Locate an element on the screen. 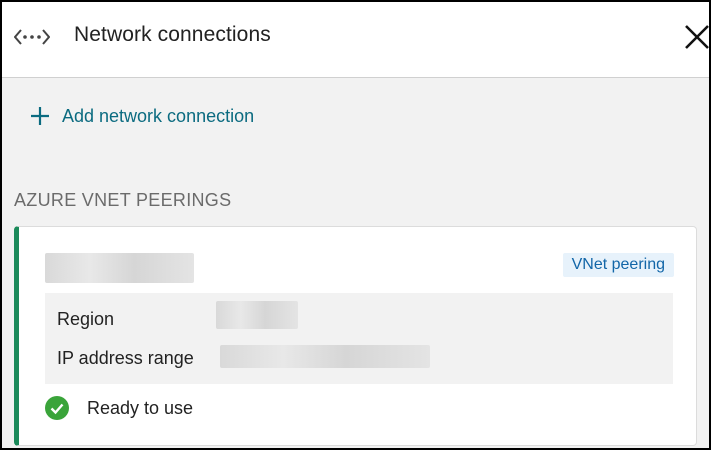 Image resolution: width=711 pixels, height=450 pixels. add-network-connection-label: Add network connection is located at coordinates (158, 115).